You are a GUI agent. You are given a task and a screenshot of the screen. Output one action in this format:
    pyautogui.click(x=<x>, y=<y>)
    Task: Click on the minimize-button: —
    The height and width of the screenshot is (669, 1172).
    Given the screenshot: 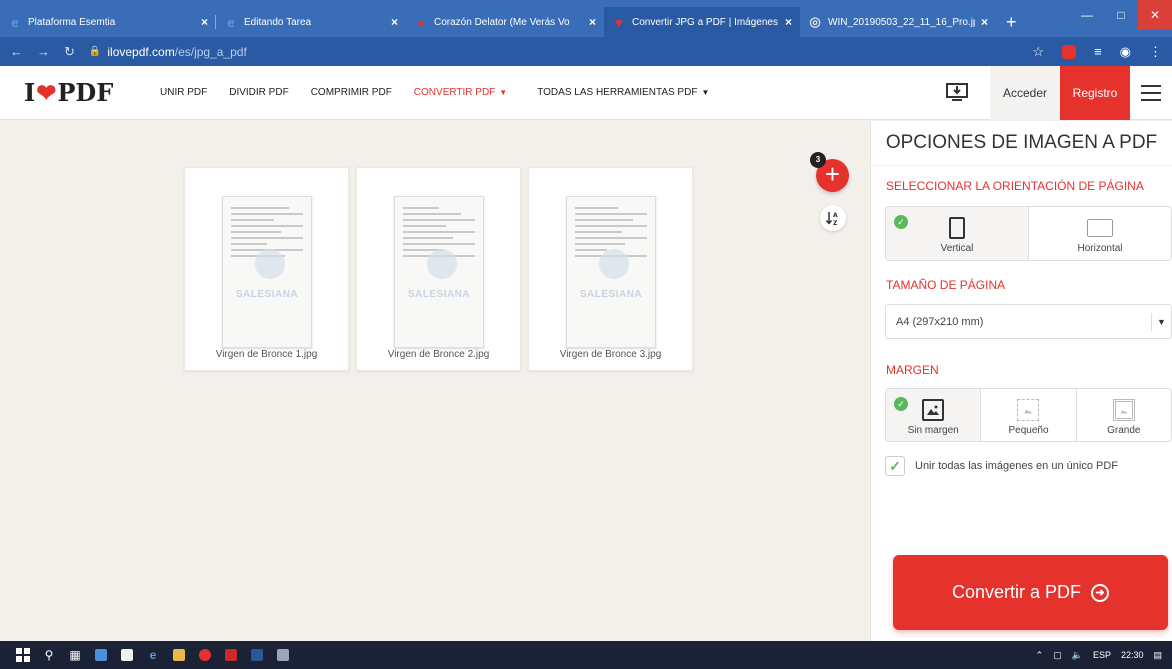 What is the action you would take?
    pyautogui.click(x=1087, y=15)
    